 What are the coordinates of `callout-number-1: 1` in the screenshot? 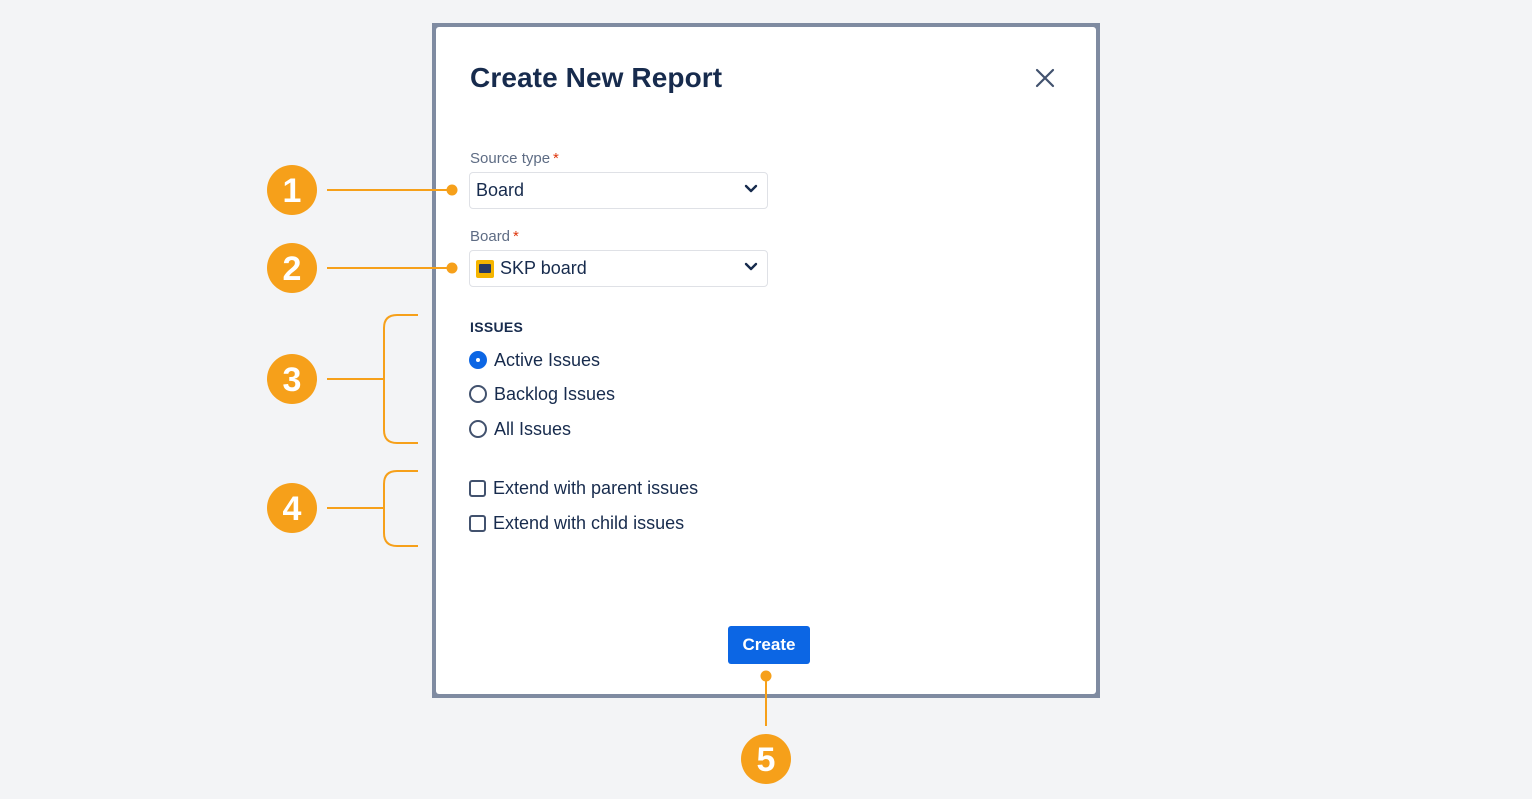 It's located at (292, 191).